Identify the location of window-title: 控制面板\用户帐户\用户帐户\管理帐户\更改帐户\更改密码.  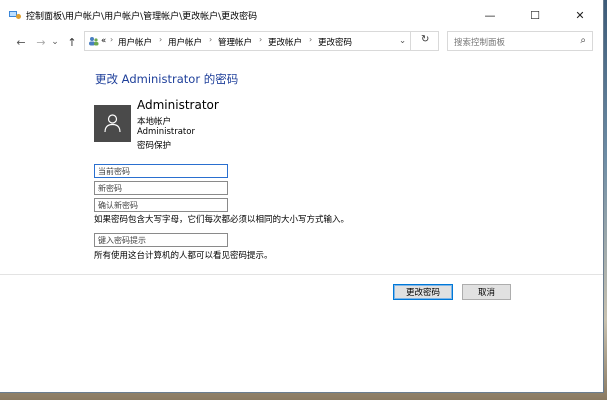
(142, 17).